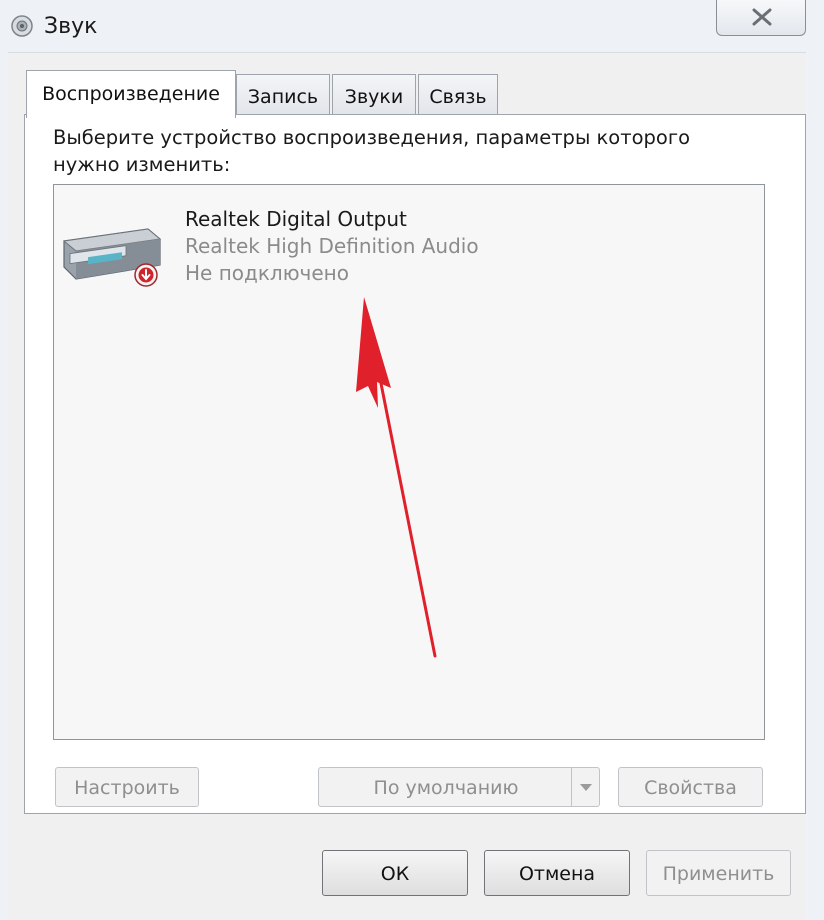  Describe the element at coordinates (332, 246) in the screenshot. I see `device-driver: Realtek High Definition Audio` at that location.